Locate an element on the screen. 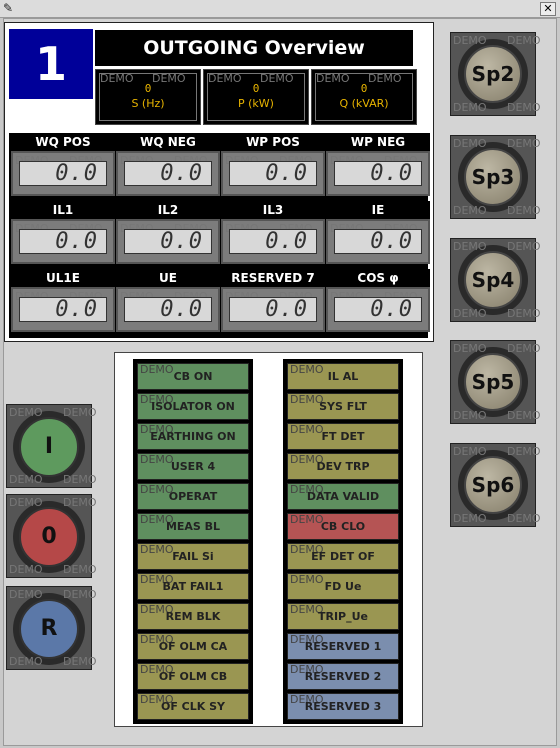 This screenshot has width=560, height=748. open-command-button: 0 DEMO DEMO DEMO DEMO is located at coordinates (51, 536).